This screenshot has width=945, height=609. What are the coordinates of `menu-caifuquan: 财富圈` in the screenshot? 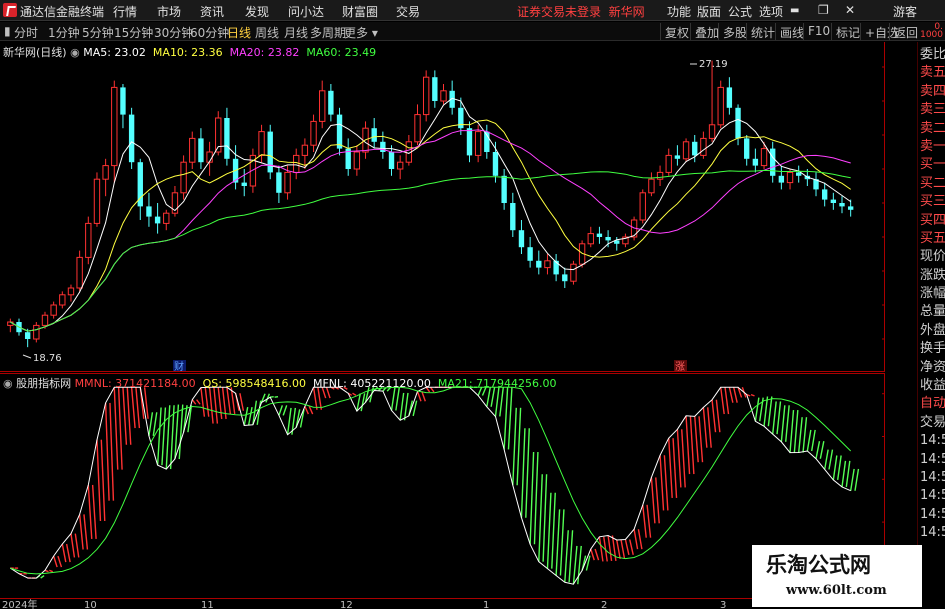 It's located at (360, 11).